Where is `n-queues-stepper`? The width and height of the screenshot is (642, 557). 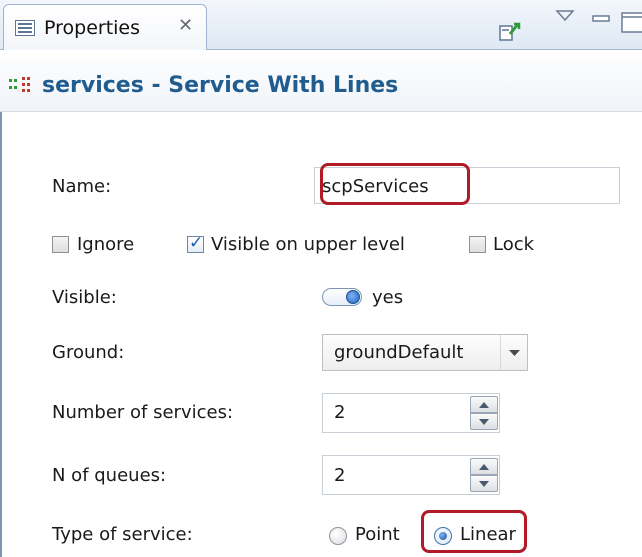
n-queues-stepper is located at coordinates (484, 475).